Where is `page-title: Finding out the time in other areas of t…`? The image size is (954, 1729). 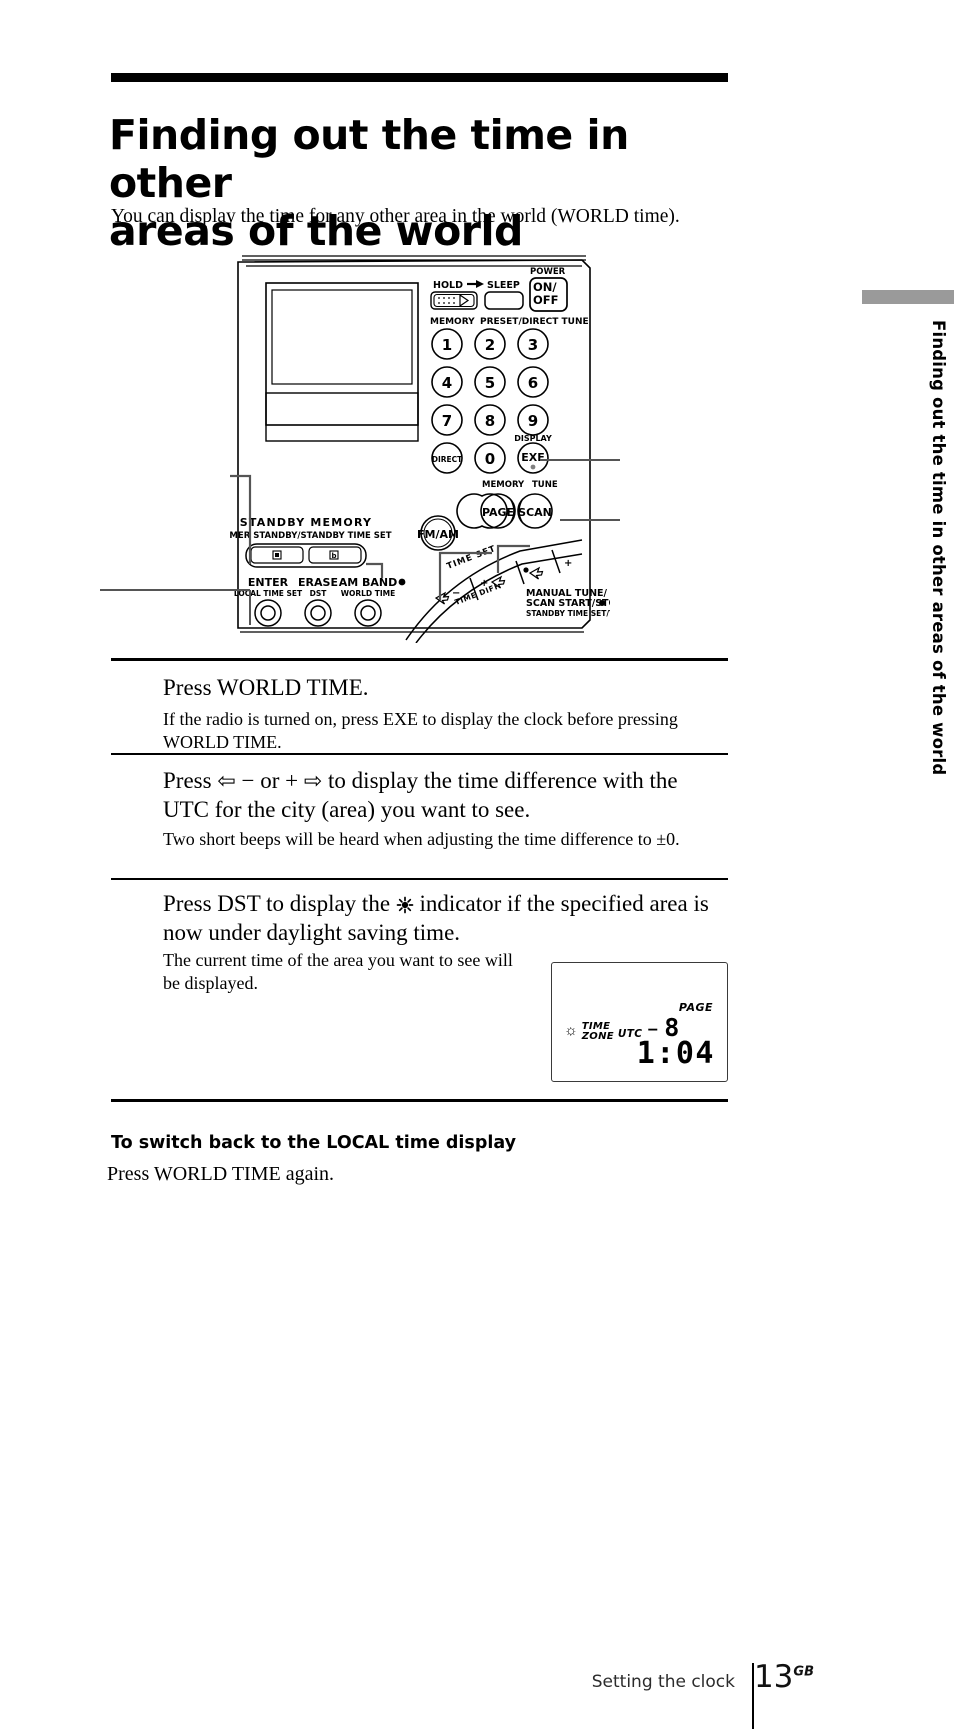
page-title: Finding out the time in other areas of t… is located at coordinates (429, 183).